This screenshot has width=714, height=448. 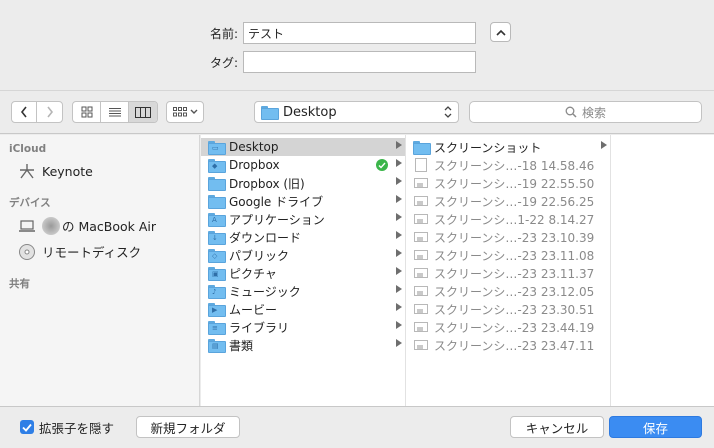 I want to click on public-folder-icon: ◇, so click(x=217, y=255).